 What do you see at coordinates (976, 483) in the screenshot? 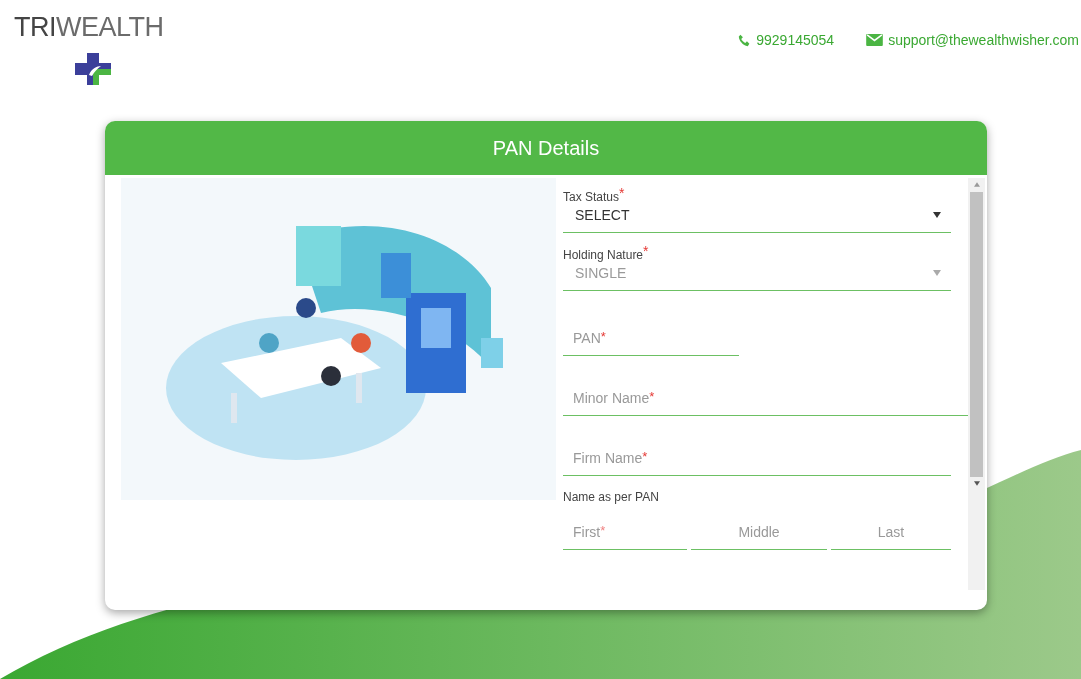
I see `scroll-down-icon` at bounding box center [976, 483].